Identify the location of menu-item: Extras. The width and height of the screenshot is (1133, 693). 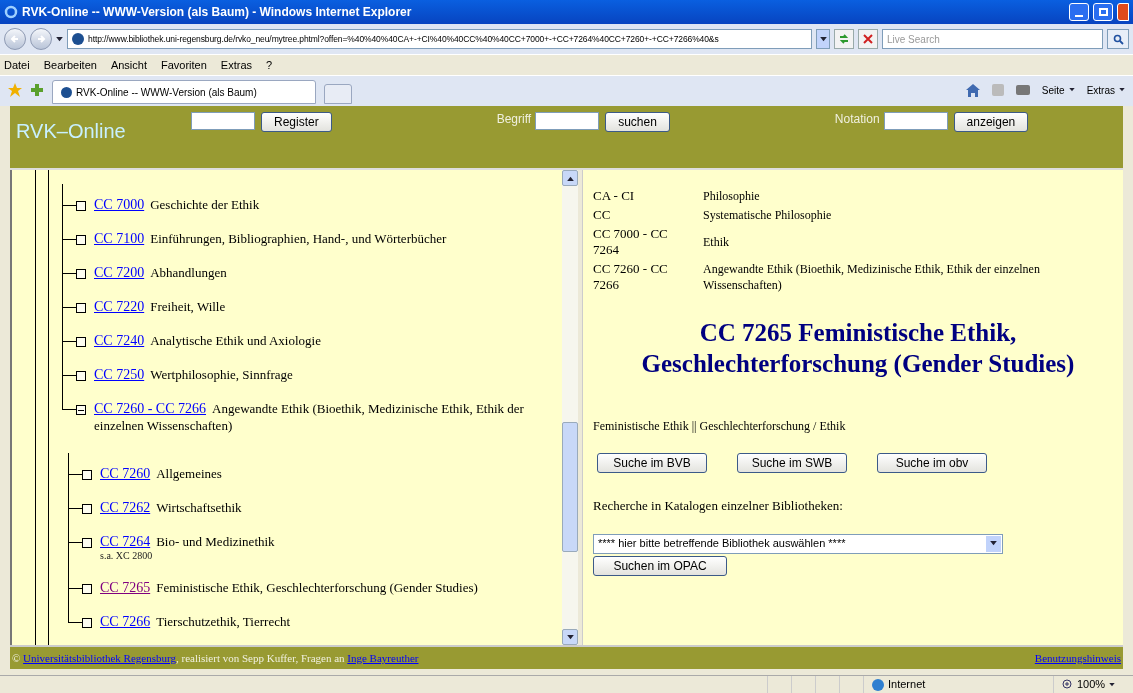
(236, 65).